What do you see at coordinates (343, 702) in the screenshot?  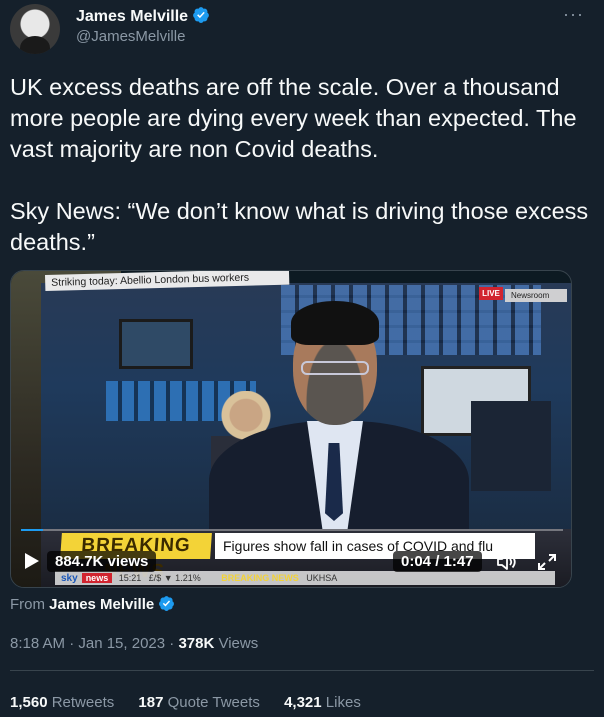 I see `likes-label: Likes` at bounding box center [343, 702].